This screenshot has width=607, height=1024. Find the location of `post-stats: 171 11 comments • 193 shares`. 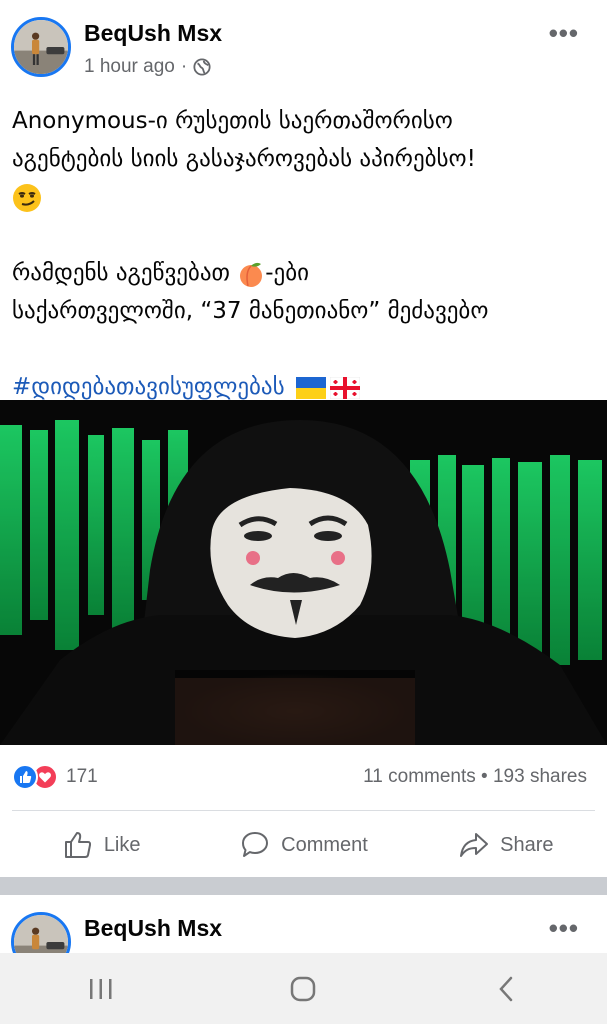

post-stats: 171 11 comments • 193 shares is located at coordinates (303, 778).